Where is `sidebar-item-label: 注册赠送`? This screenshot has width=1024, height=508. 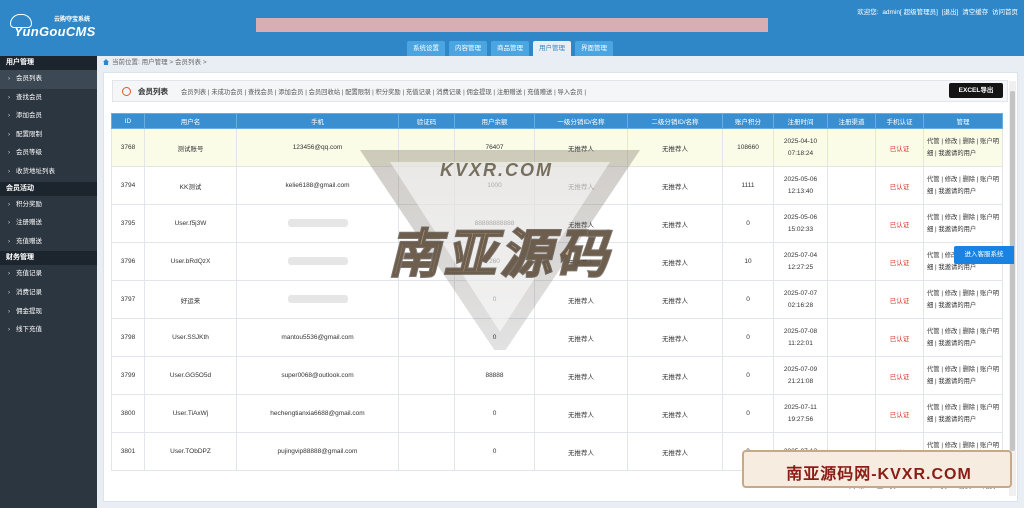
sidebar-item-label: 注册赠送 is located at coordinates (29, 223).